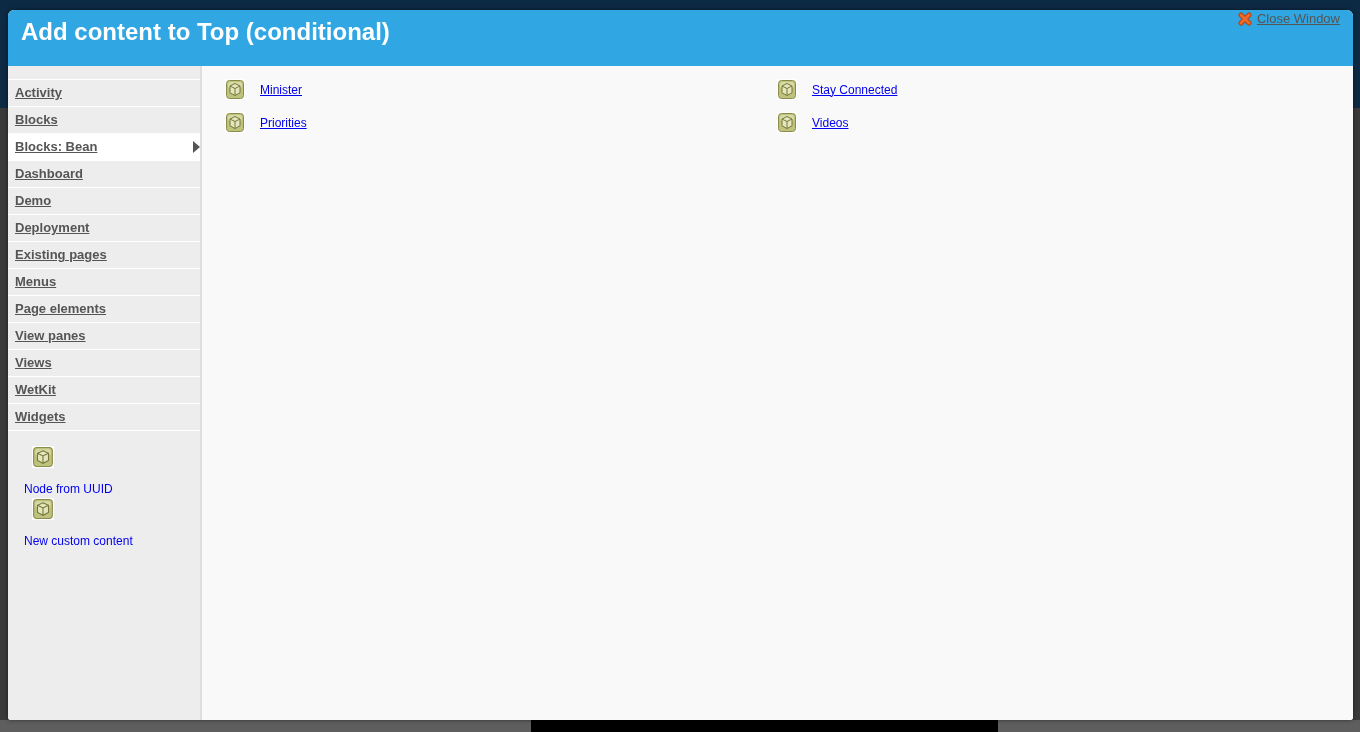  What do you see at coordinates (104, 146) in the screenshot?
I see `category-tab: Blocks: Bean` at bounding box center [104, 146].